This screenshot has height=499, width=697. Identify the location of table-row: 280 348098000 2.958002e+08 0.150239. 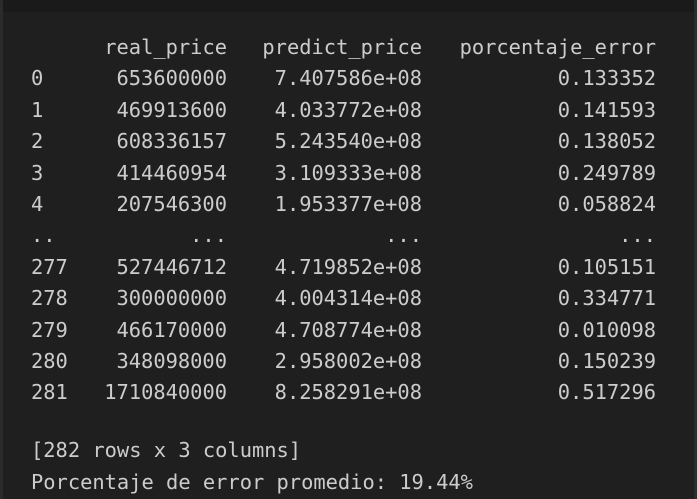
(343, 361).